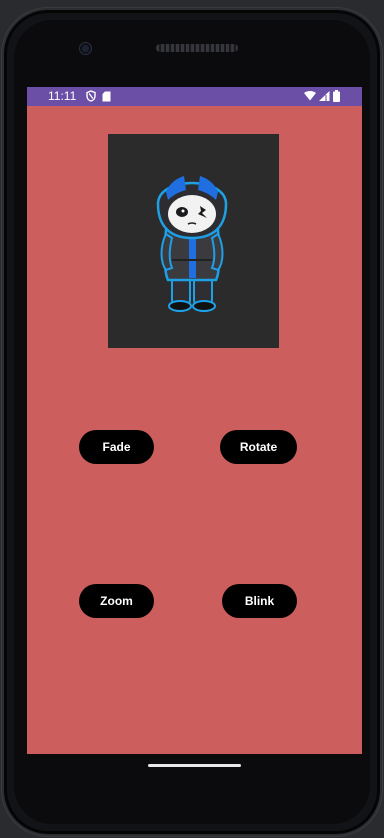 The height and width of the screenshot is (838, 384). Describe the element at coordinates (192, 244) in the screenshot. I see `hooded-panda-character-icon` at that location.